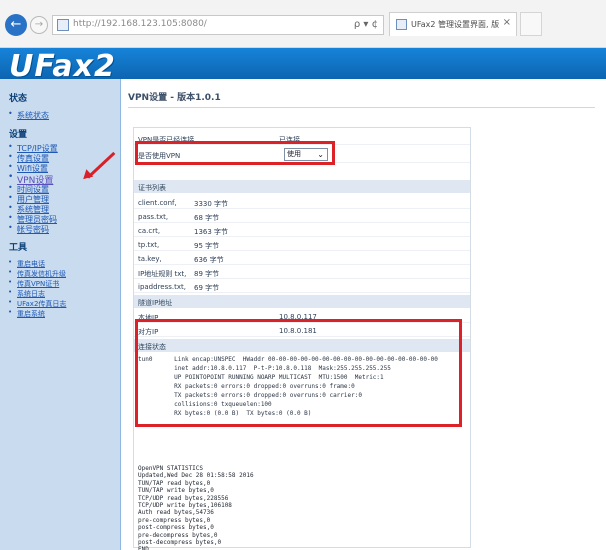 This screenshot has width=606, height=550. Describe the element at coordinates (302, 286) in the screenshot. I see `cert-file-row: ipaddress.txt, 69 字节` at that location.